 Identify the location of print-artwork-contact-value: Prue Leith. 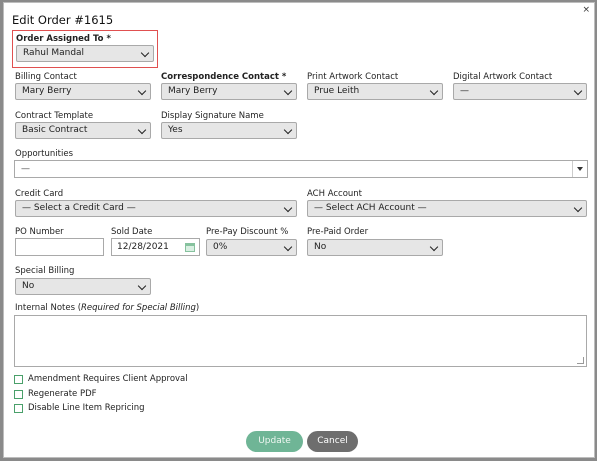
(337, 91).